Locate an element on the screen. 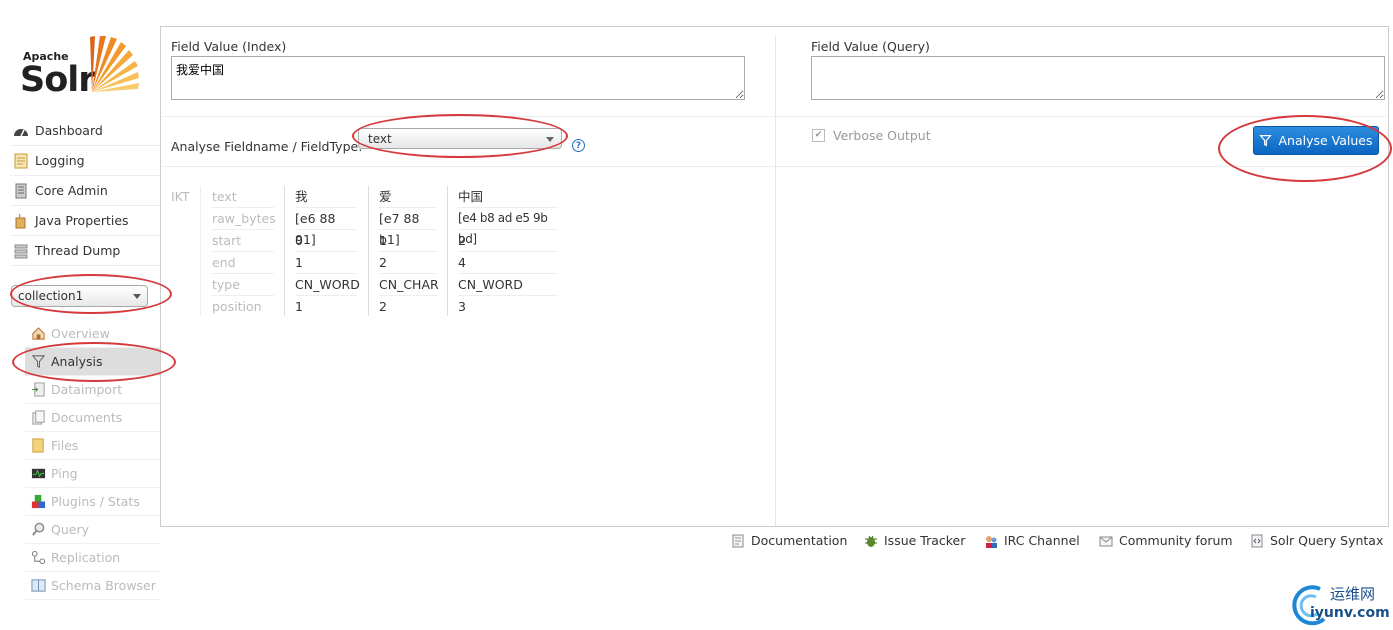 This screenshot has height=630, width=1393. ping-icon is located at coordinates (38, 473).